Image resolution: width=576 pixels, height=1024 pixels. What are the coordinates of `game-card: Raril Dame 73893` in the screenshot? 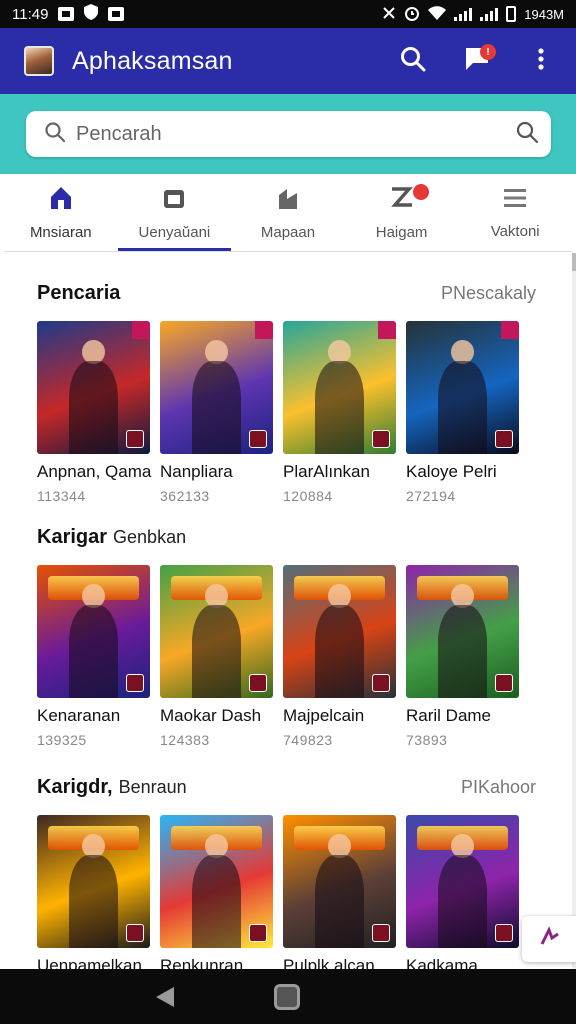 It's located at (462, 656).